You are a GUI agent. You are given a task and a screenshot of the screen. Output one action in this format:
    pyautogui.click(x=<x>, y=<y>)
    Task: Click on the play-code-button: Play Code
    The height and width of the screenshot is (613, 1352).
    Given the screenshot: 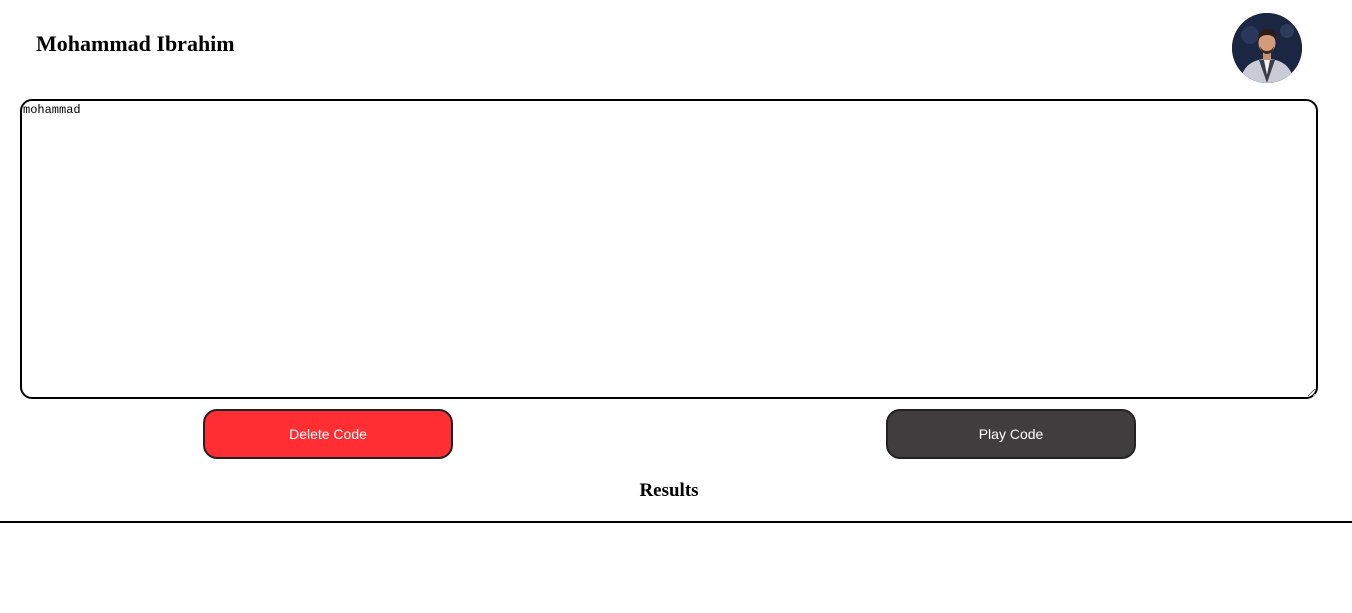 What is the action you would take?
    pyautogui.click(x=1011, y=434)
    